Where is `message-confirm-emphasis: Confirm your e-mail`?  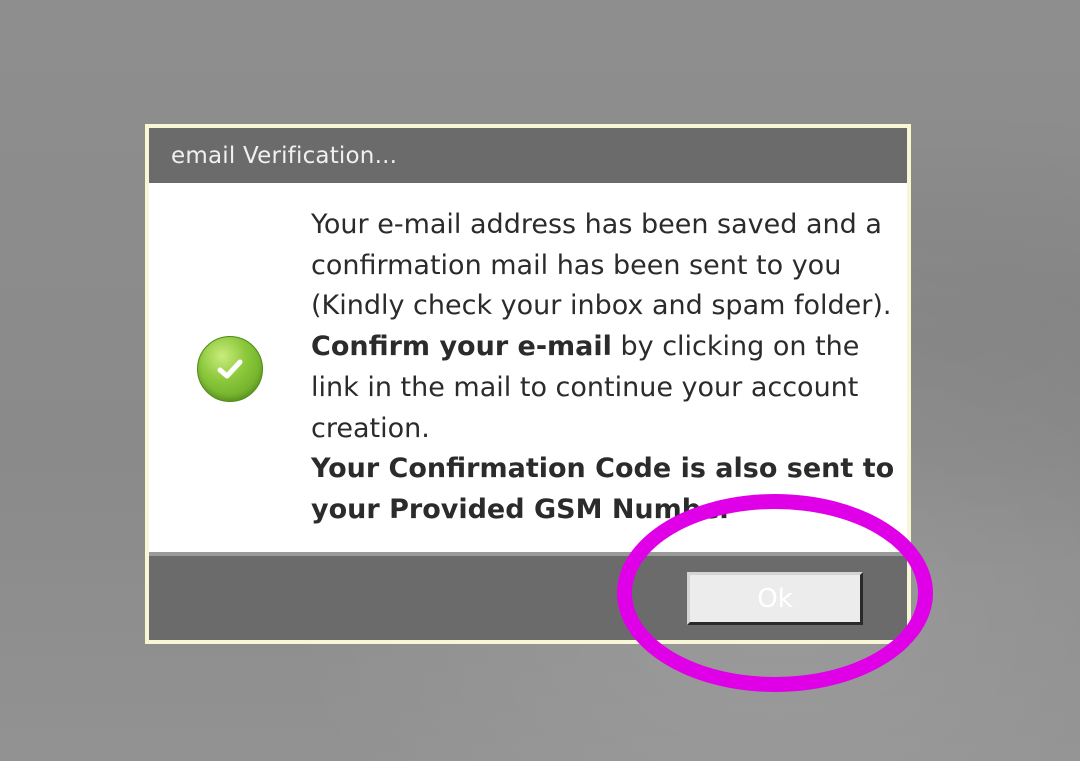
message-confirm-emphasis: Confirm your e-mail is located at coordinates (461, 347).